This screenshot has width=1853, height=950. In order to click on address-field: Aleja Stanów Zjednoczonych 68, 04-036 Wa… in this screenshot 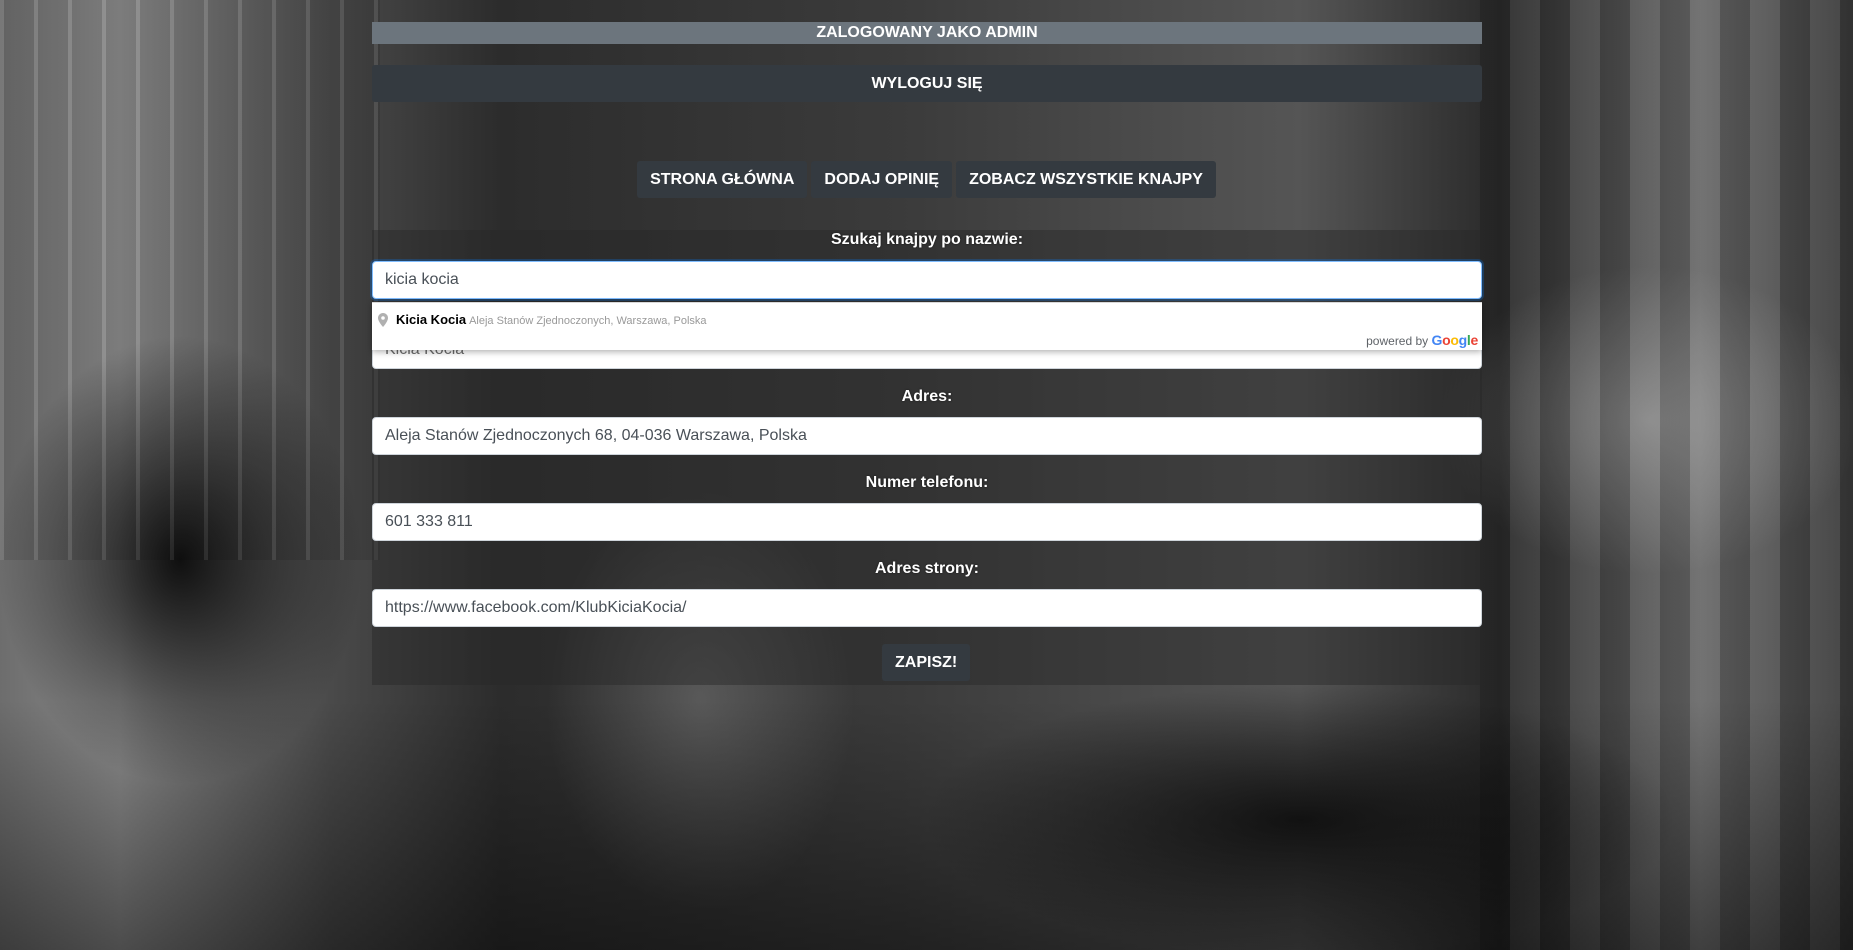, I will do `click(927, 436)`.